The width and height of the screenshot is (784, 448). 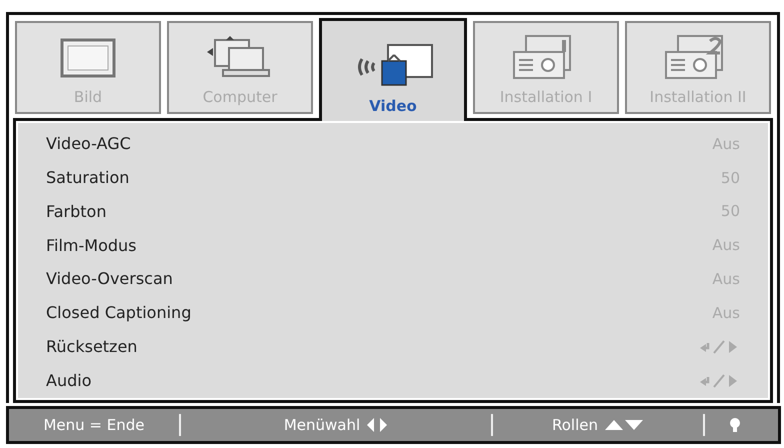 I want to click on setting-label: Farbton, so click(x=76, y=212).